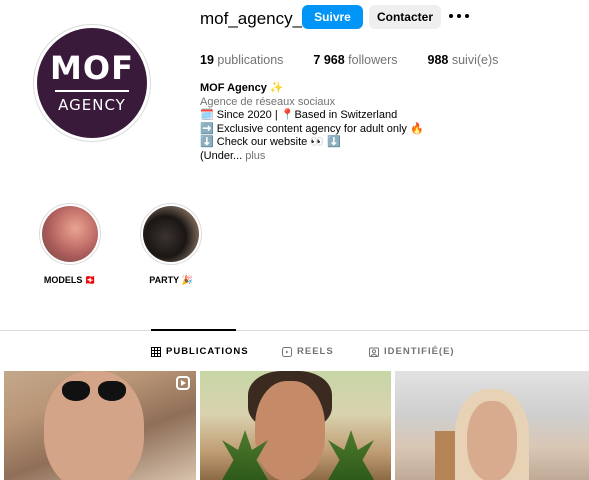 The width and height of the screenshot is (589, 480). What do you see at coordinates (193, 330) in the screenshot?
I see `active-tab-indicator` at bounding box center [193, 330].